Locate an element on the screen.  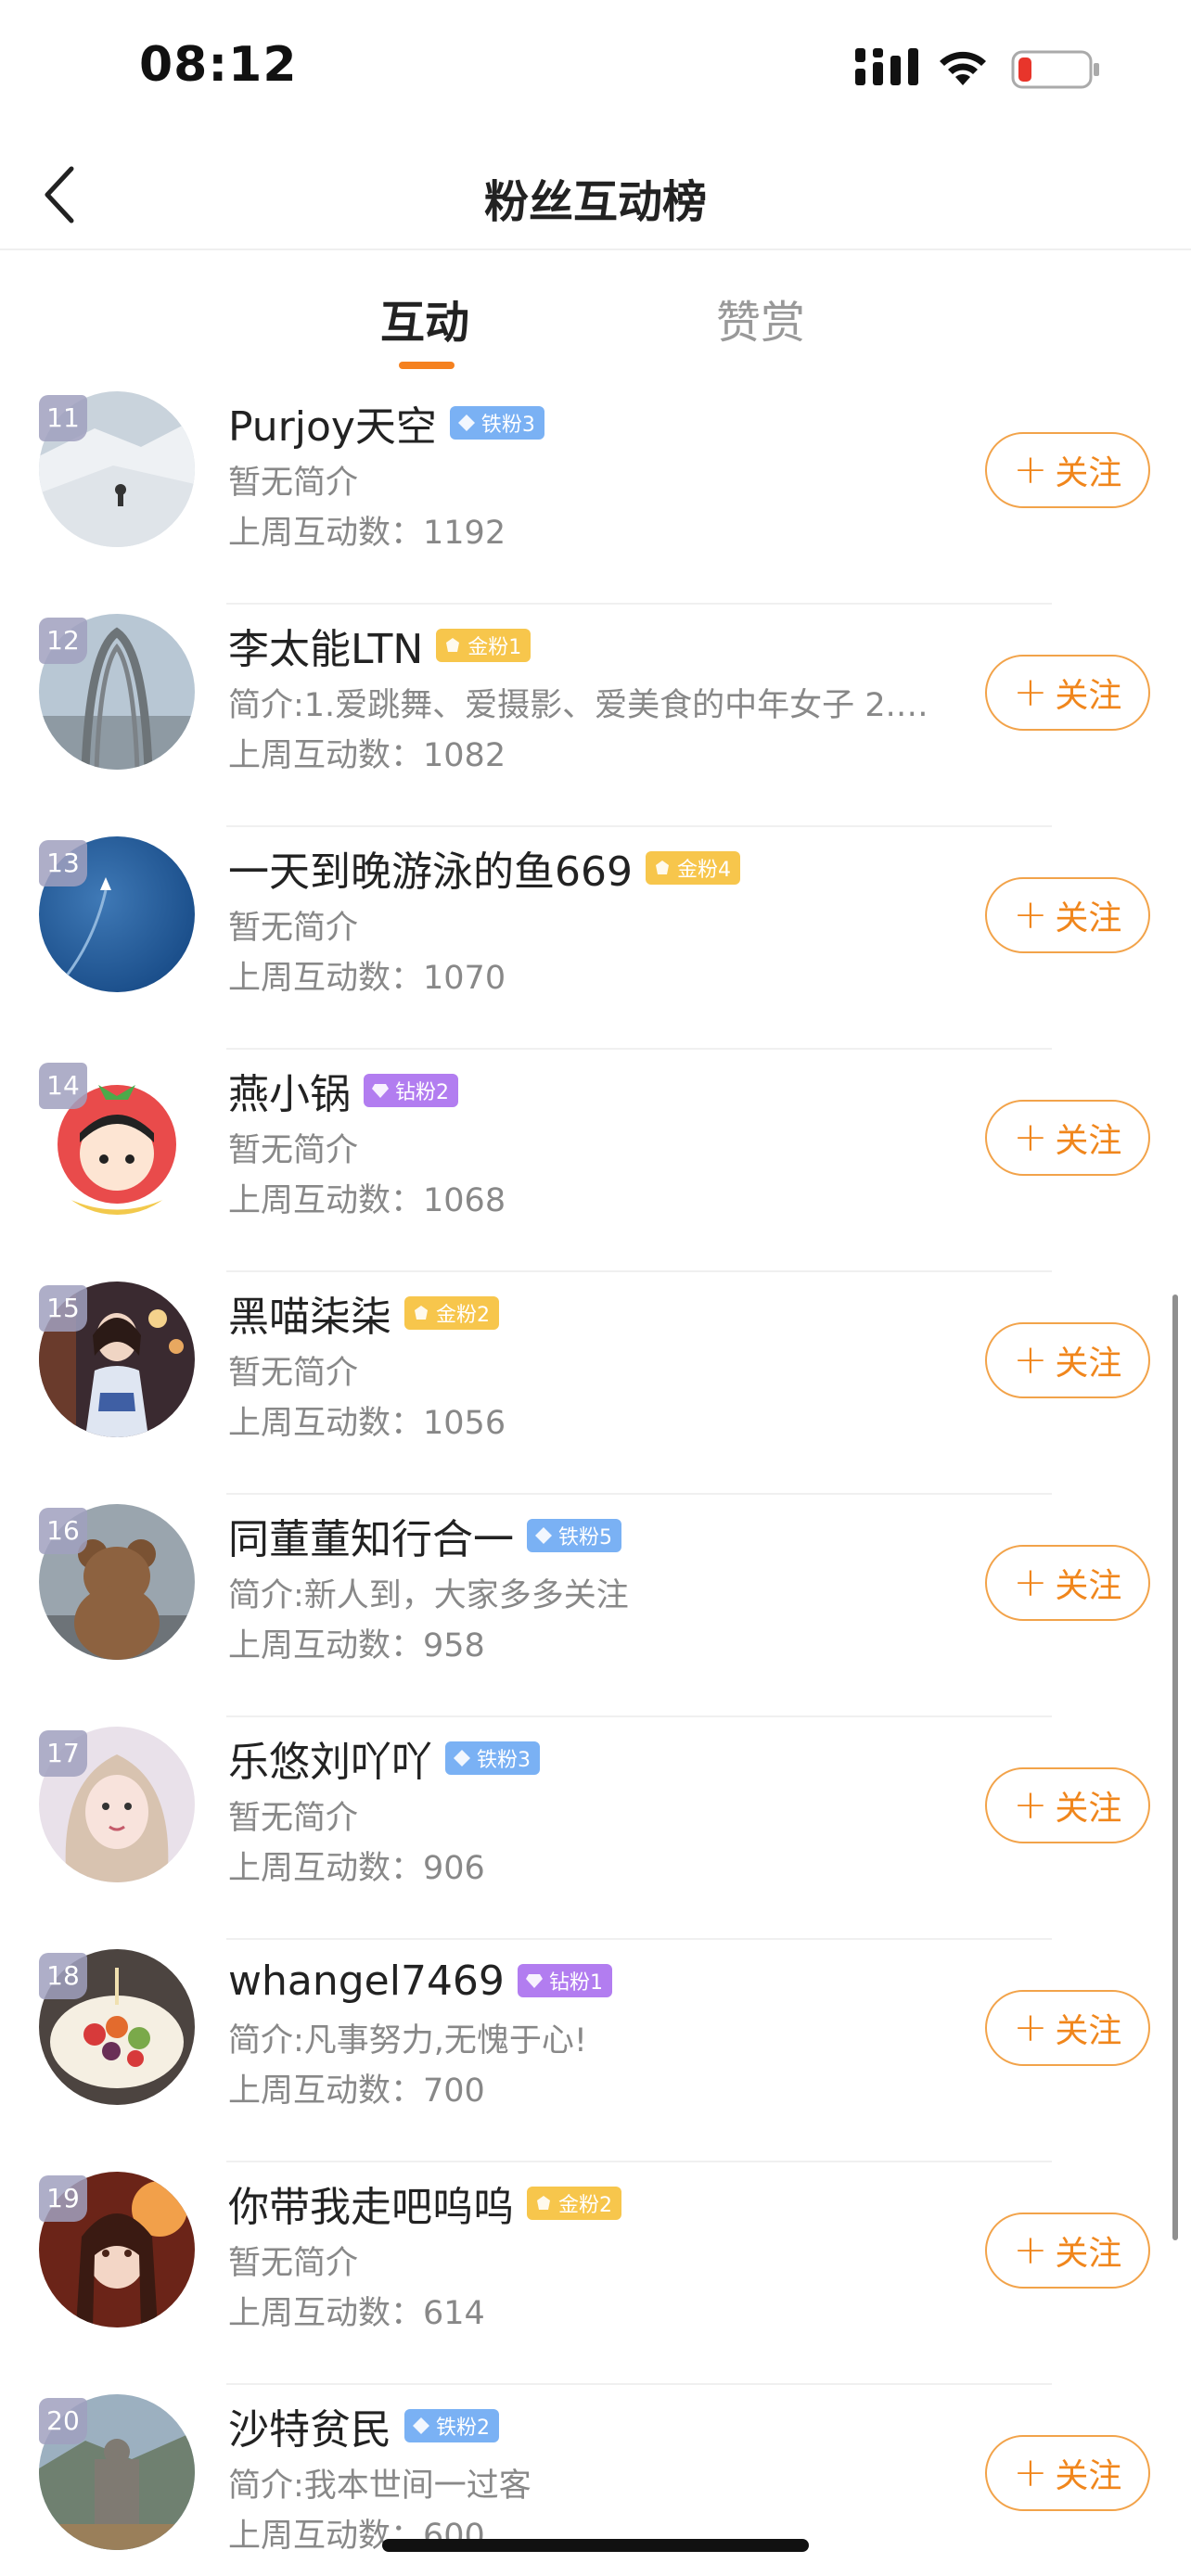
weekly-interaction-stat: 上周互动数：1192 is located at coordinates (367, 530).